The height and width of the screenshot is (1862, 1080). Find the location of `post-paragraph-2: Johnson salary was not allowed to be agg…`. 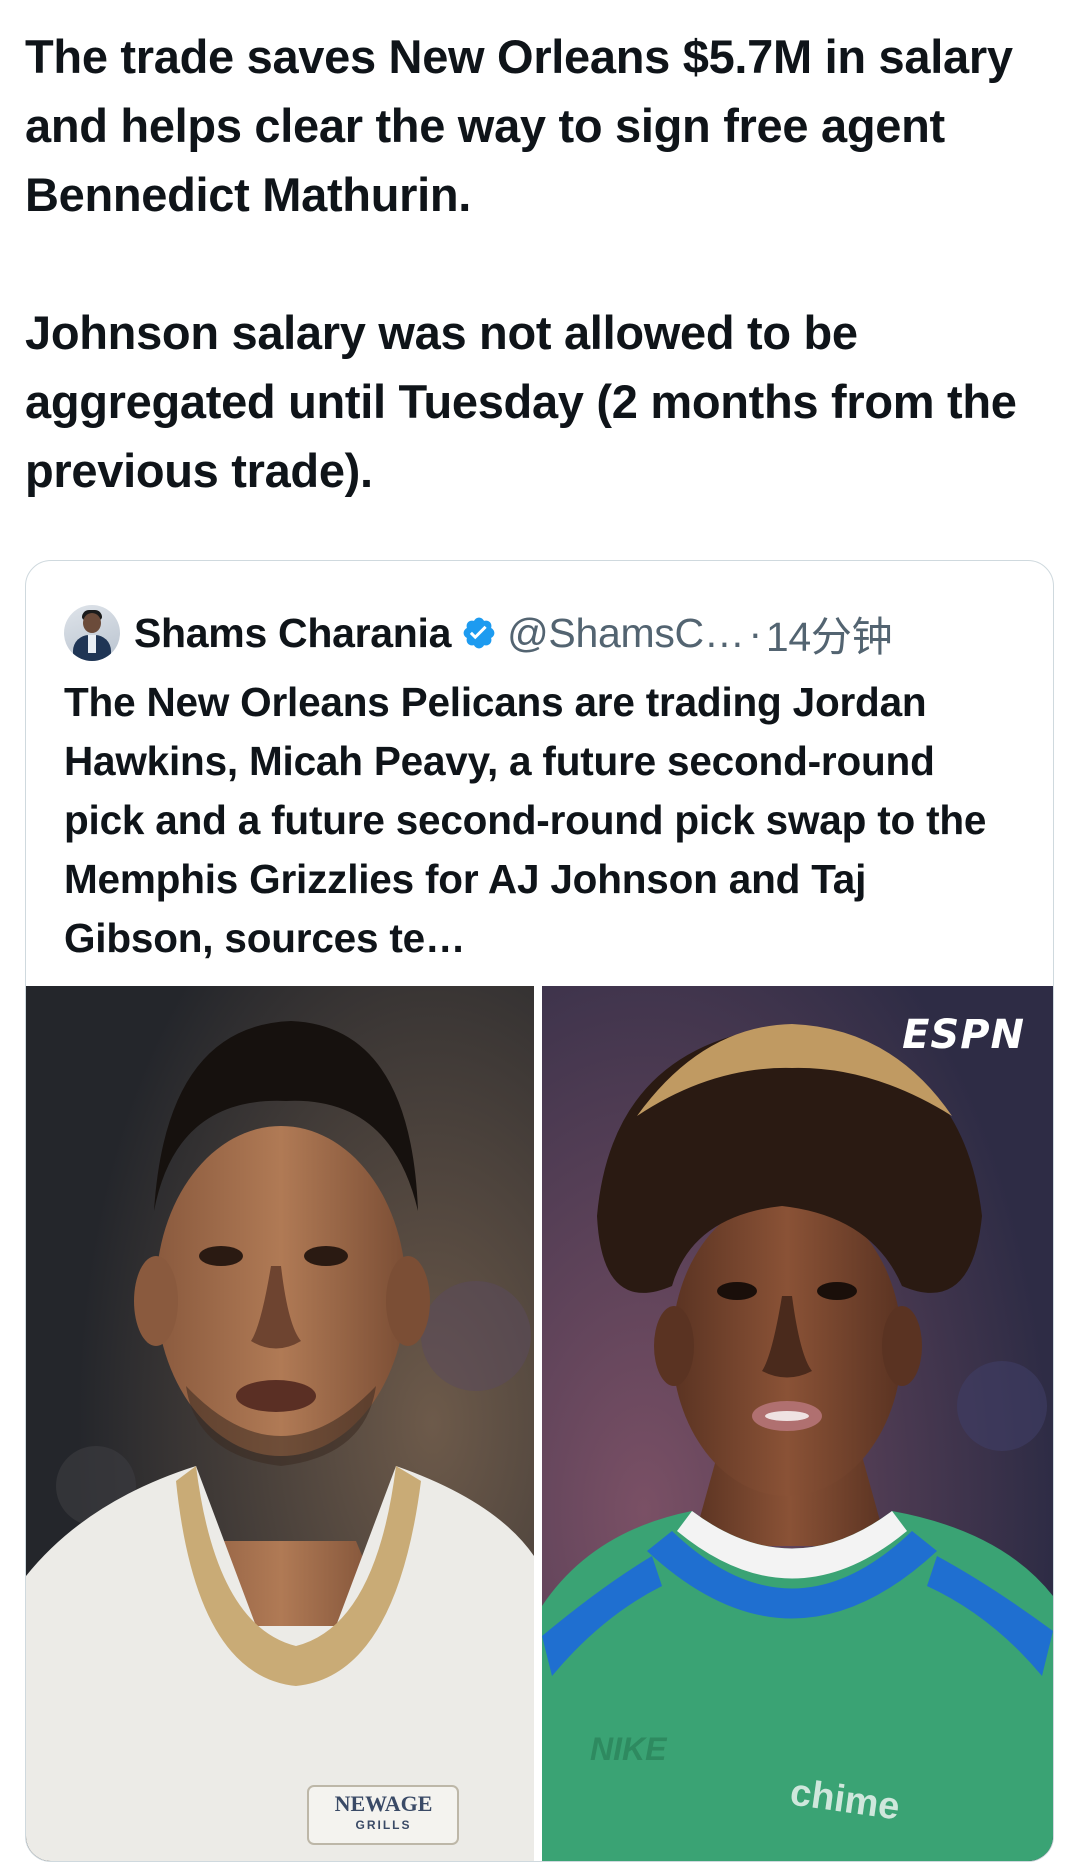

post-paragraph-2: Johnson salary was not allowed to be agg… is located at coordinates (521, 401).